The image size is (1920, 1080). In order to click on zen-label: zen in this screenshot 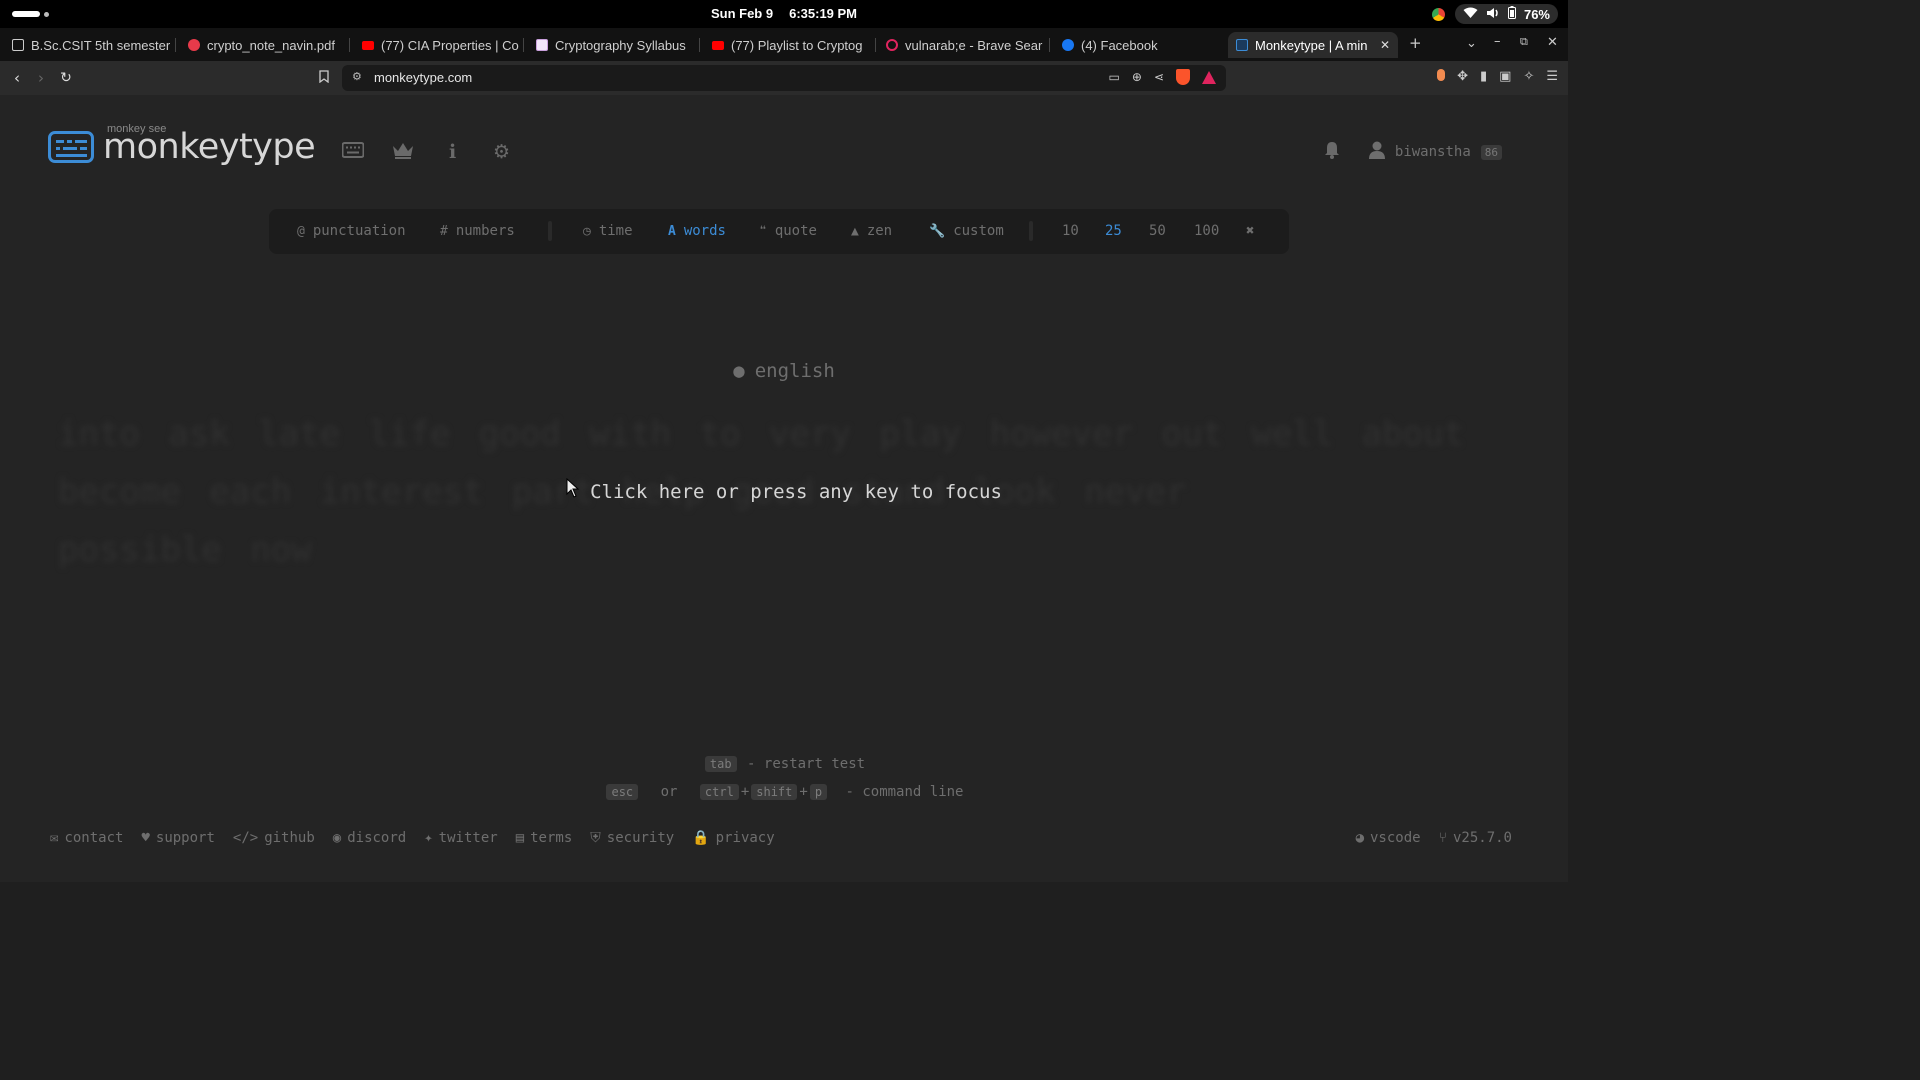, I will do `click(879, 231)`.